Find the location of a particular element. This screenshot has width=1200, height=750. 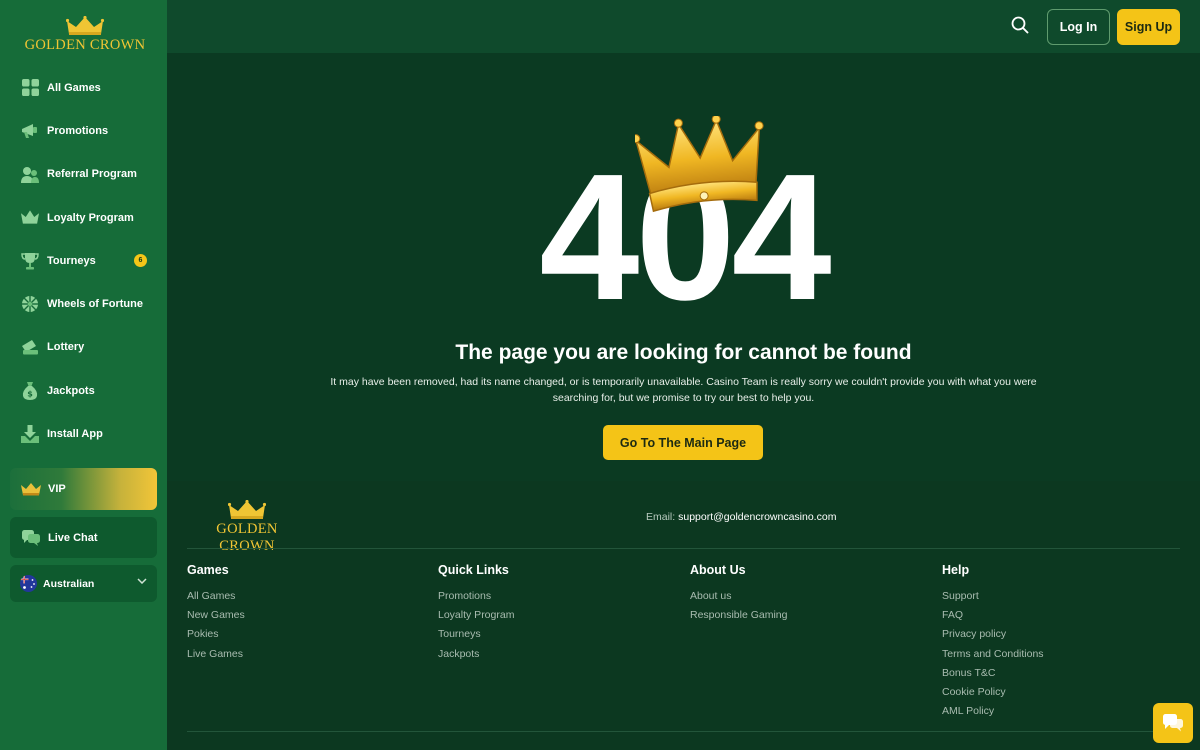

footer-link: Cookie Policy is located at coordinates (993, 695).